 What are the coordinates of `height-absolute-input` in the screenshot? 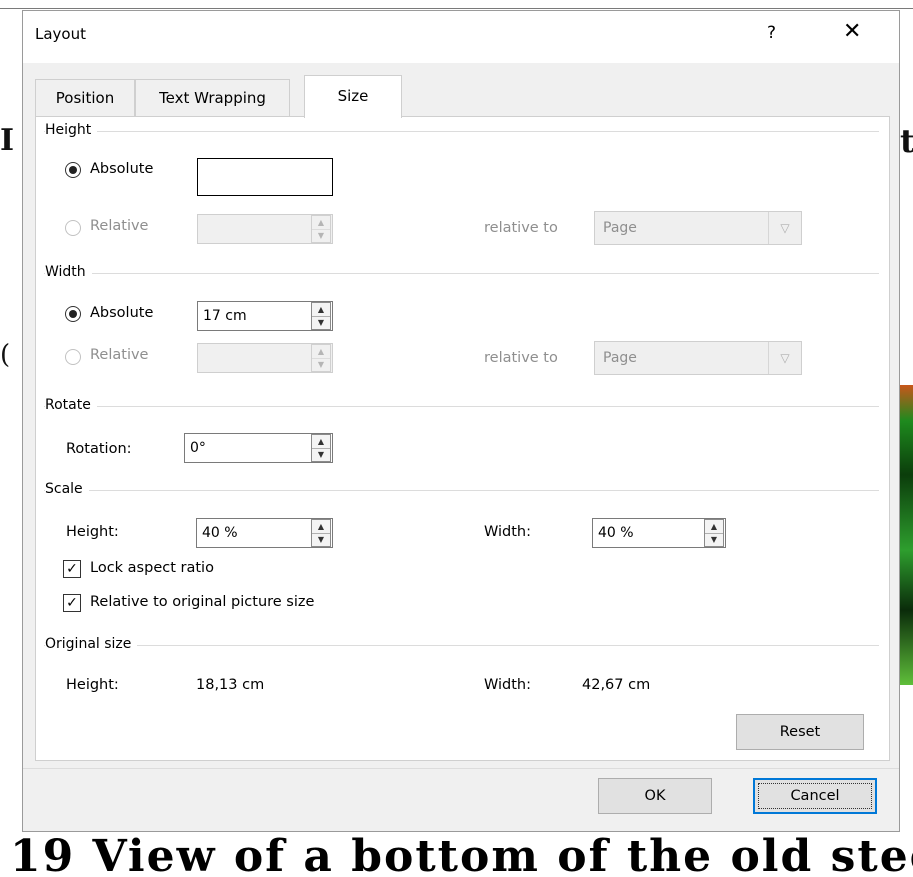 It's located at (265, 177).